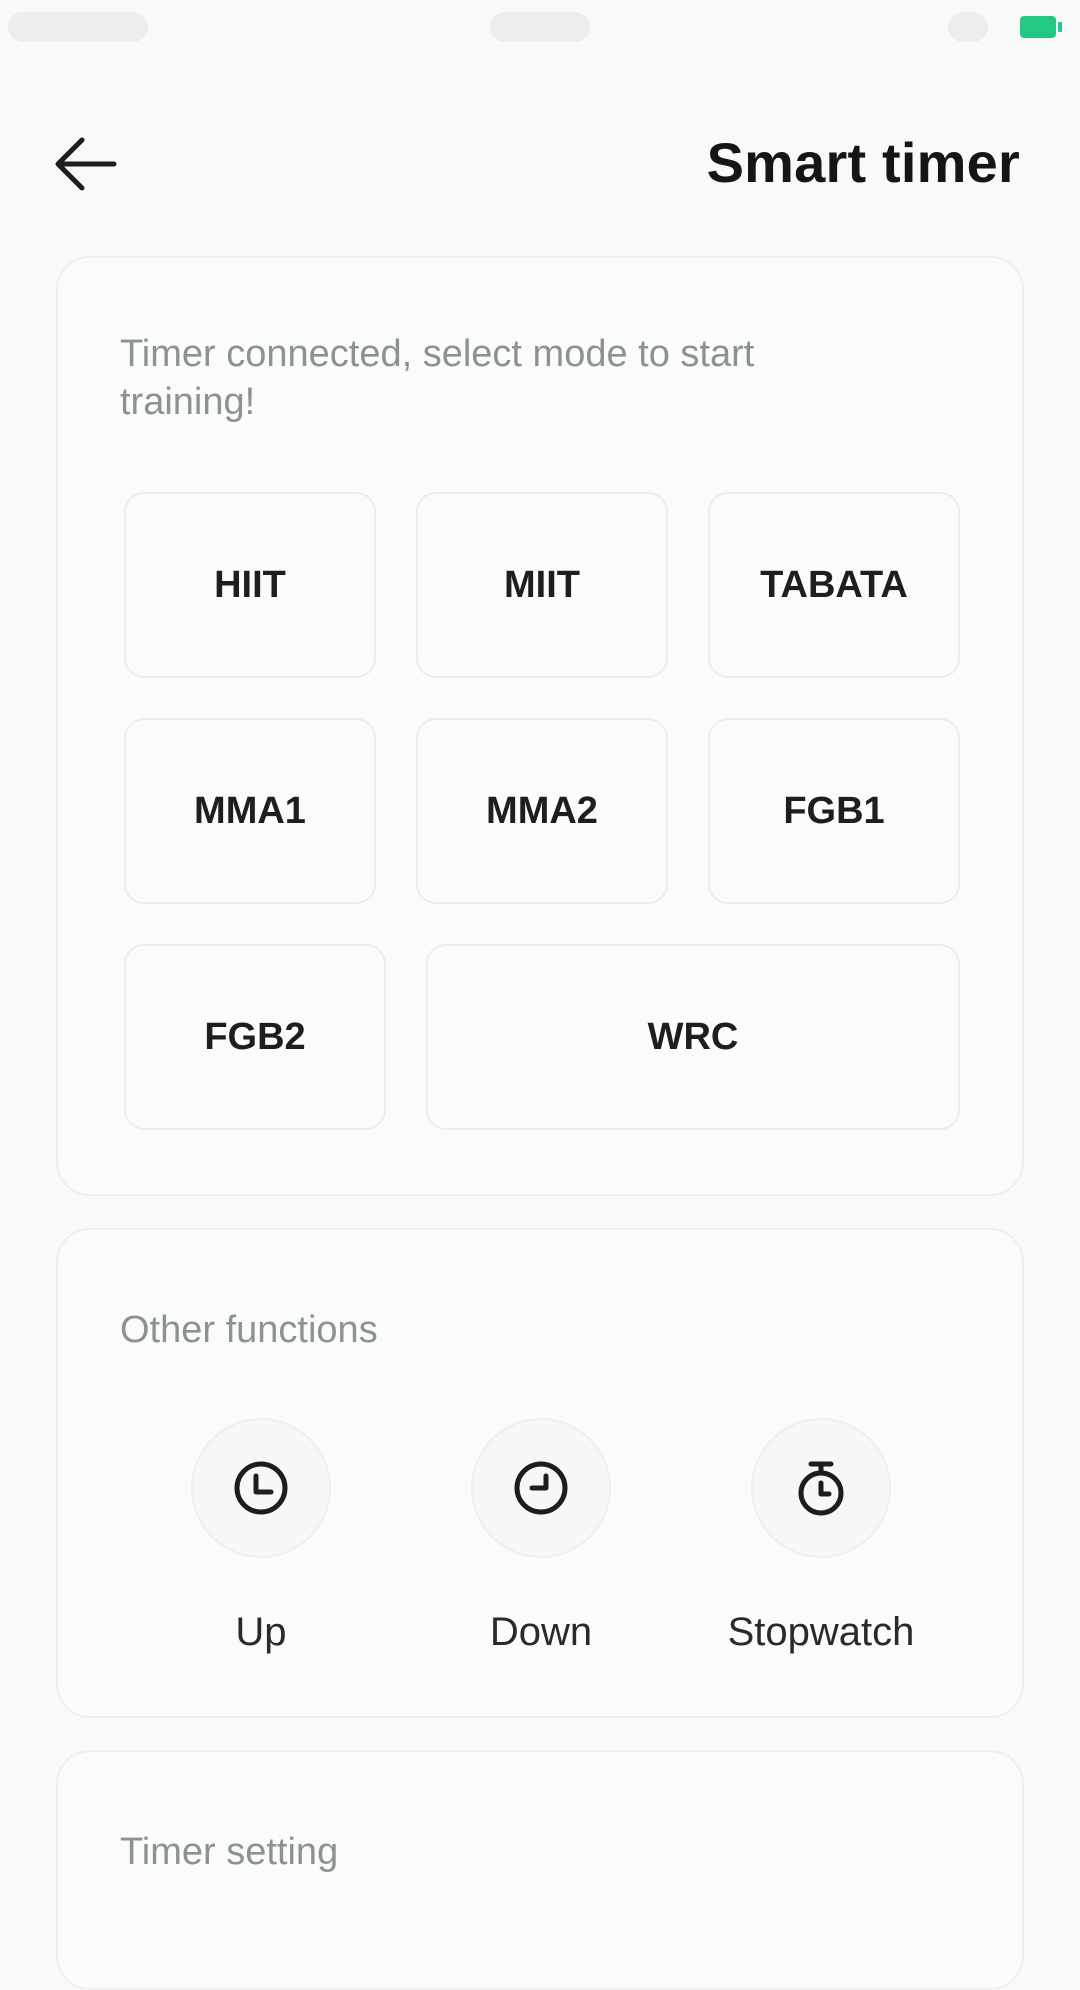 Image resolution: width=1080 pixels, height=1990 pixels. Describe the element at coordinates (250, 585) in the screenshot. I see `mode-button-hiit: HIIT` at that location.